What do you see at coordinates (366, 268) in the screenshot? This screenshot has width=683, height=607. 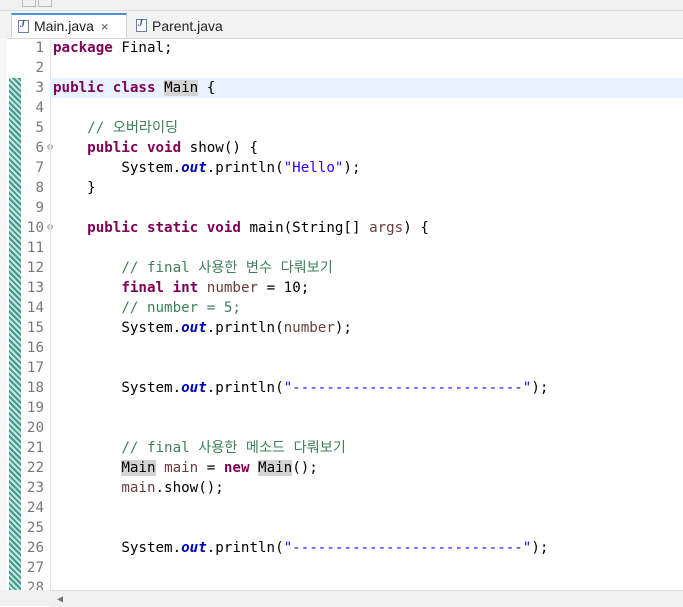 I see `code-line: // final 사용한 변수 다뤄보기` at bounding box center [366, 268].